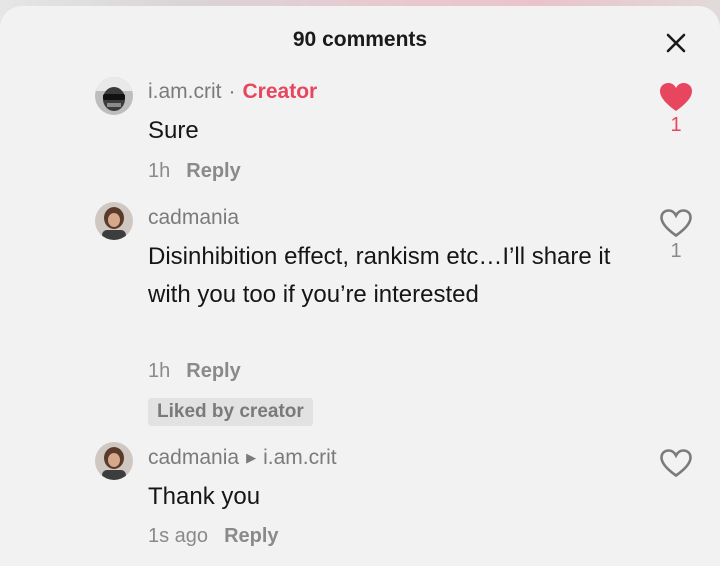 This screenshot has width=720, height=566. I want to click on comment-text: Thank you, so click(204, 496).